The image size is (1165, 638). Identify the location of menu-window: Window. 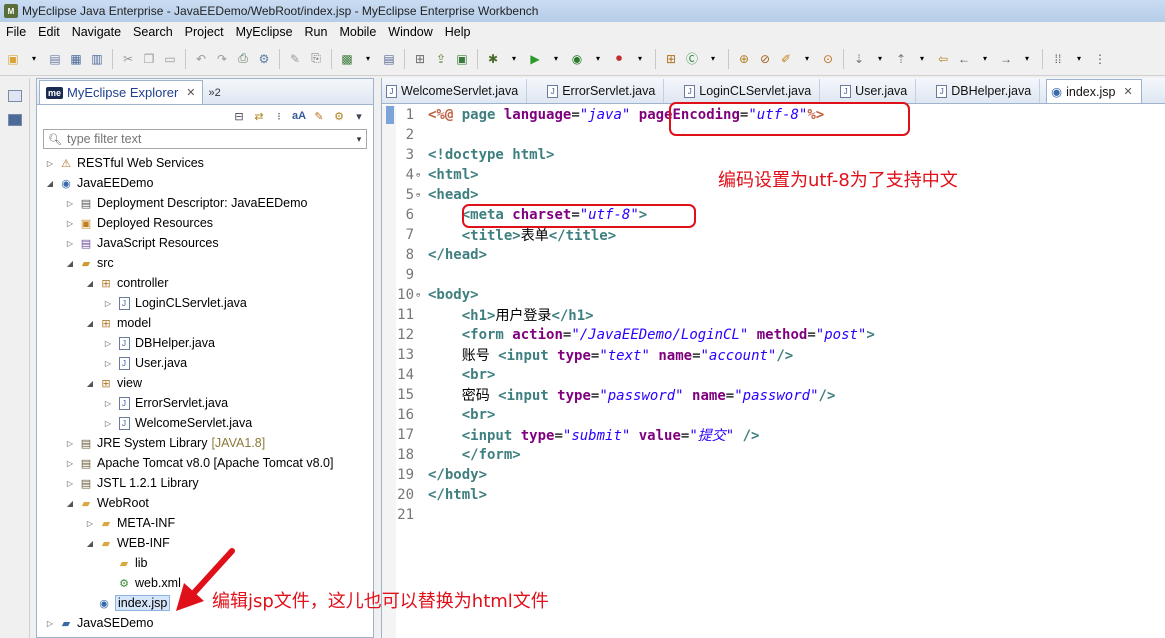
(410, 32).